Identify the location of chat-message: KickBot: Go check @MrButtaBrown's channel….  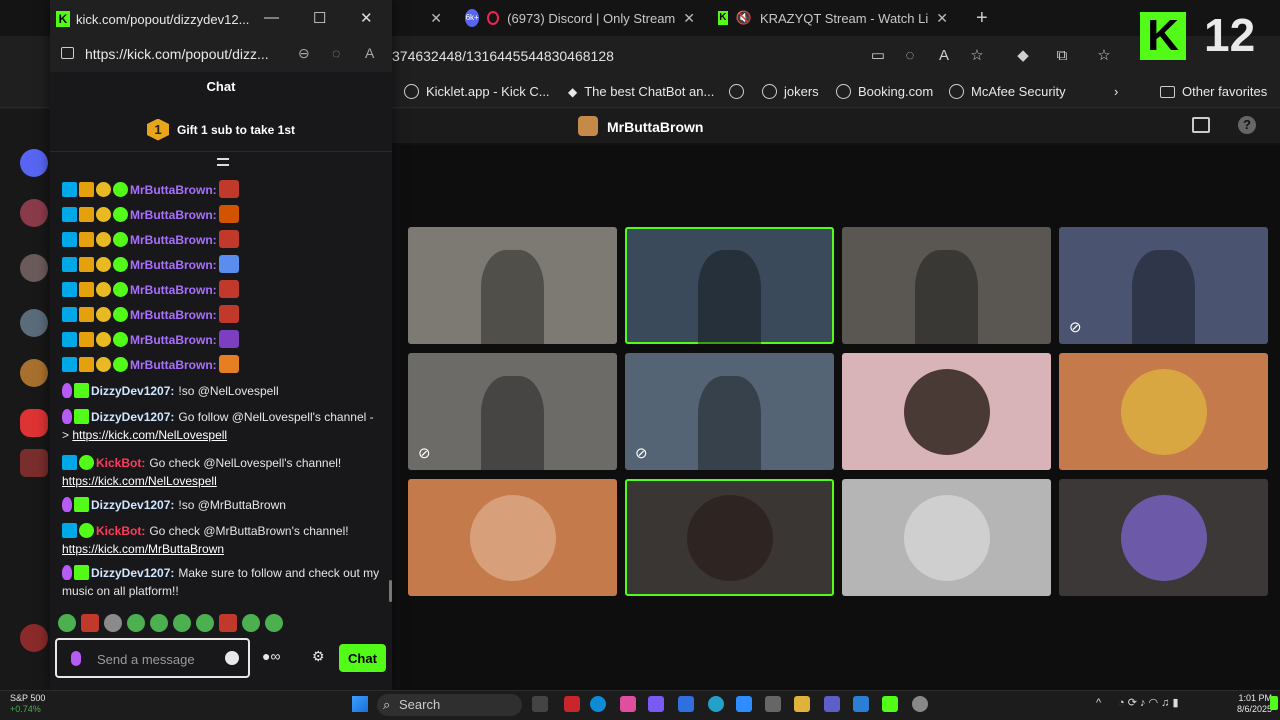
(221, 540).